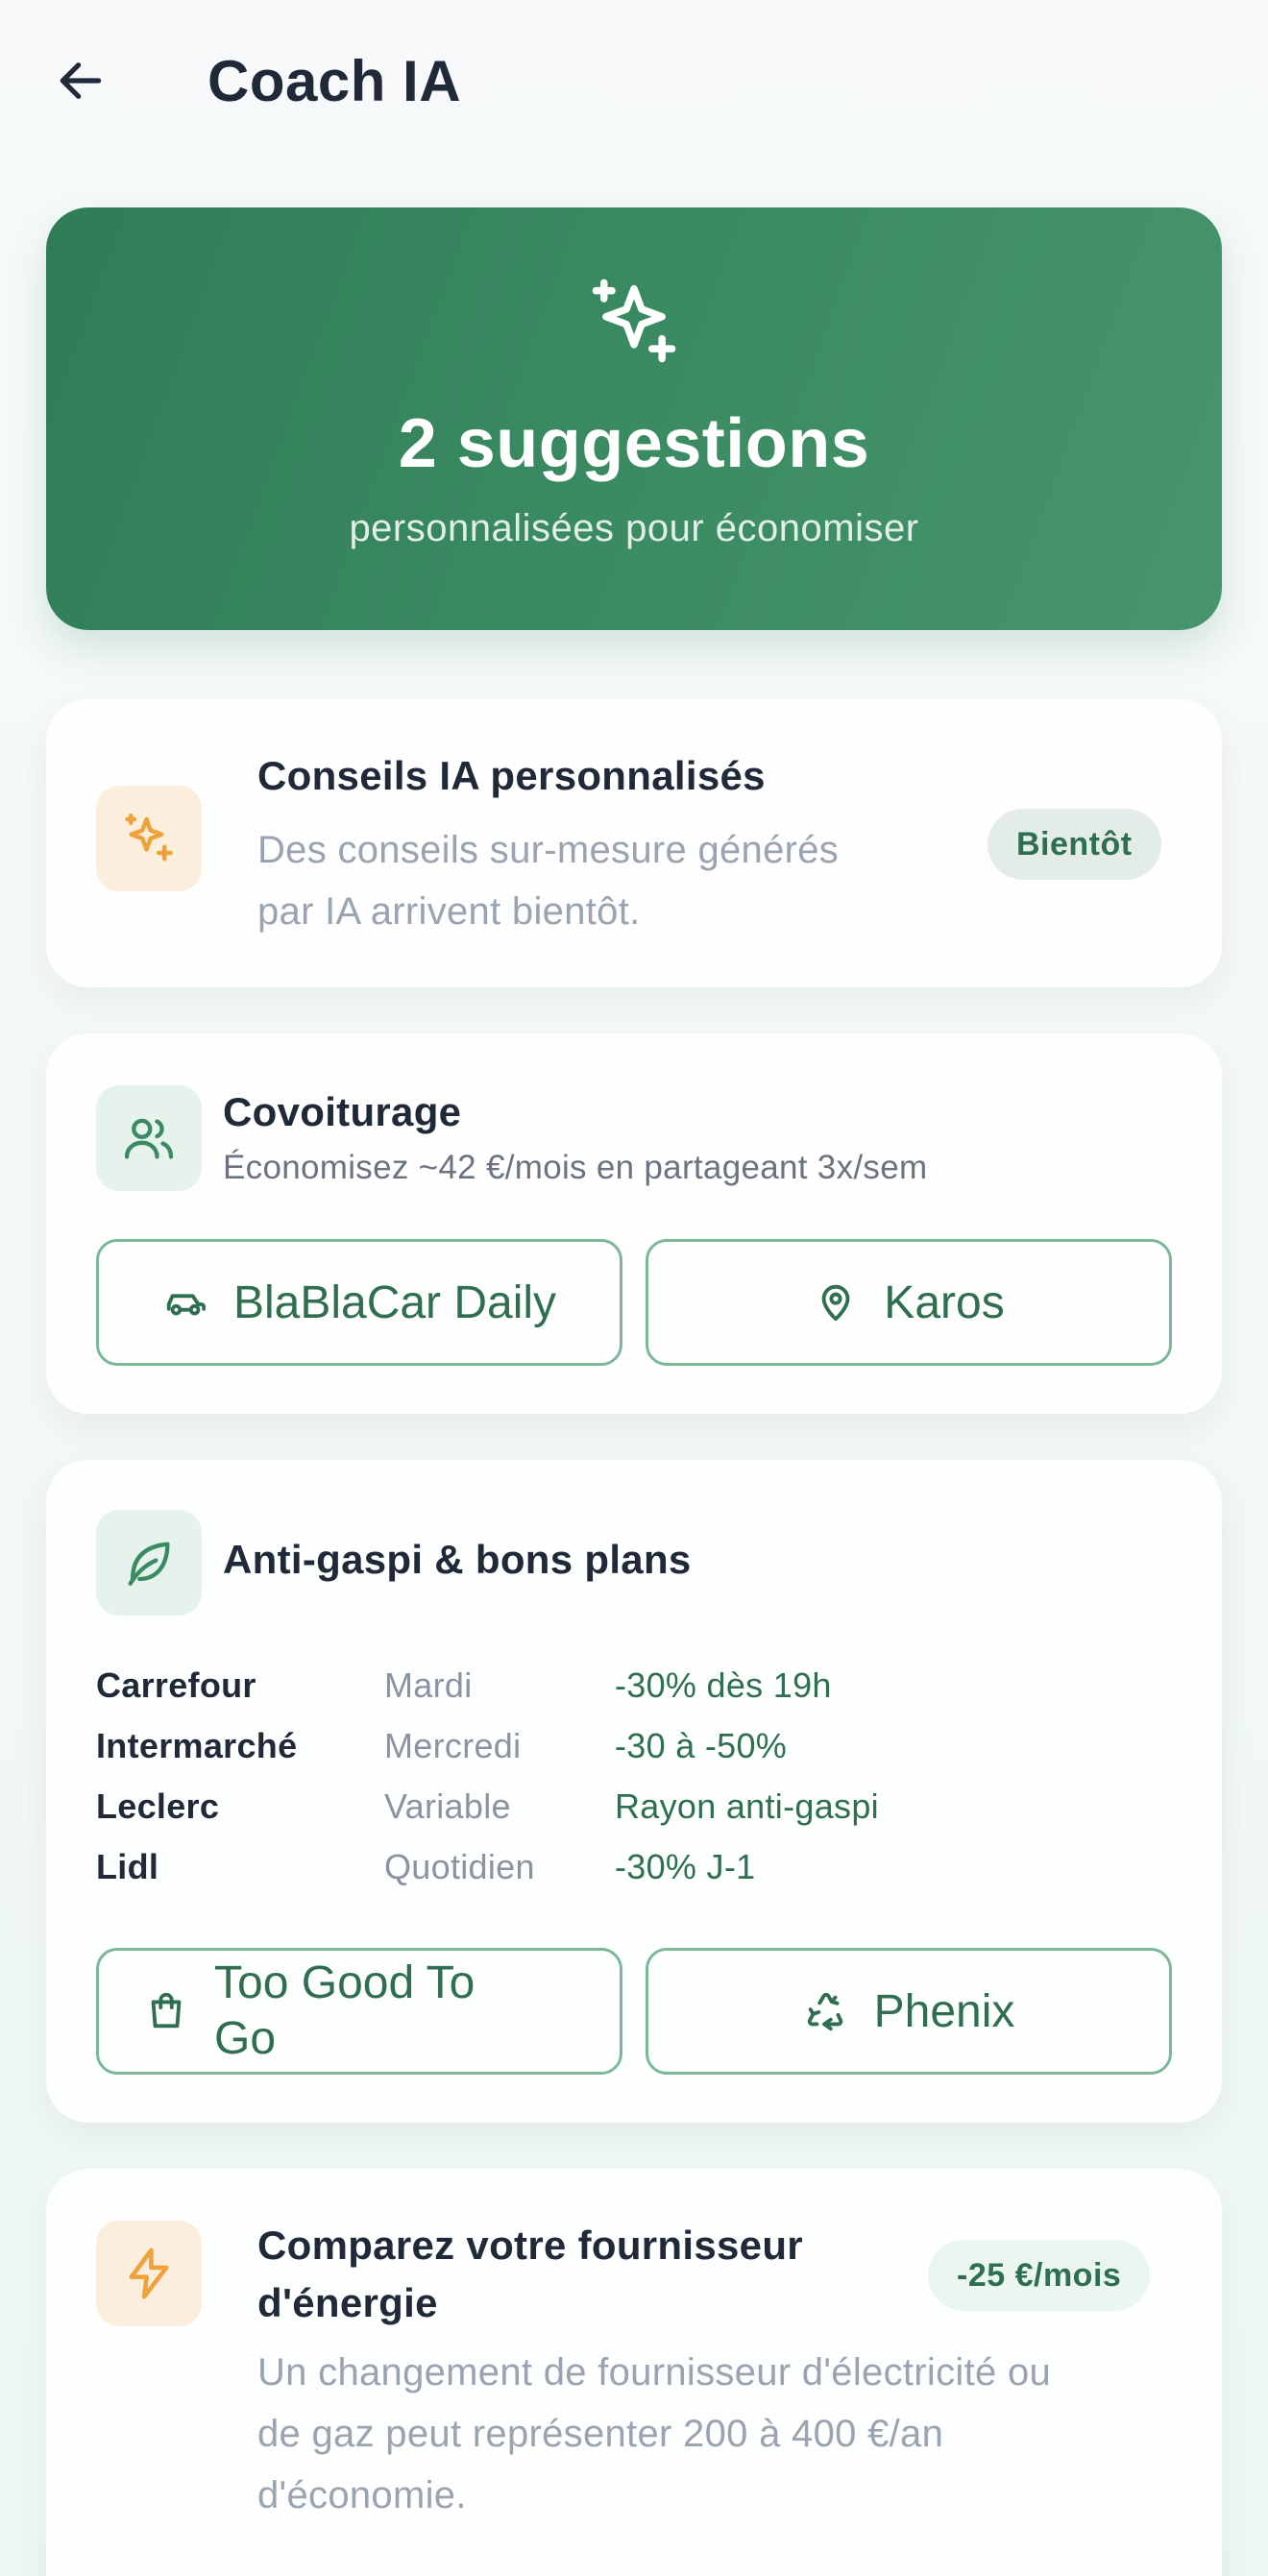 This screenshot has height=2576, width=1268. I want to click on ai-advice-desc-1: Des conseils sur-mesure générés, so click(548, 850).